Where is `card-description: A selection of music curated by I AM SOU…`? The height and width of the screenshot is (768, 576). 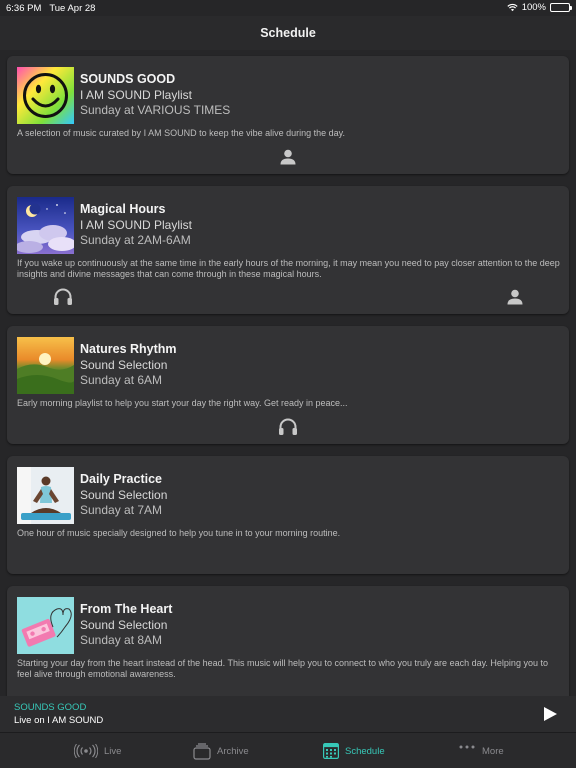
card-description: A selection of music curated by I AM SOU… is located at coordinates (181, 133).